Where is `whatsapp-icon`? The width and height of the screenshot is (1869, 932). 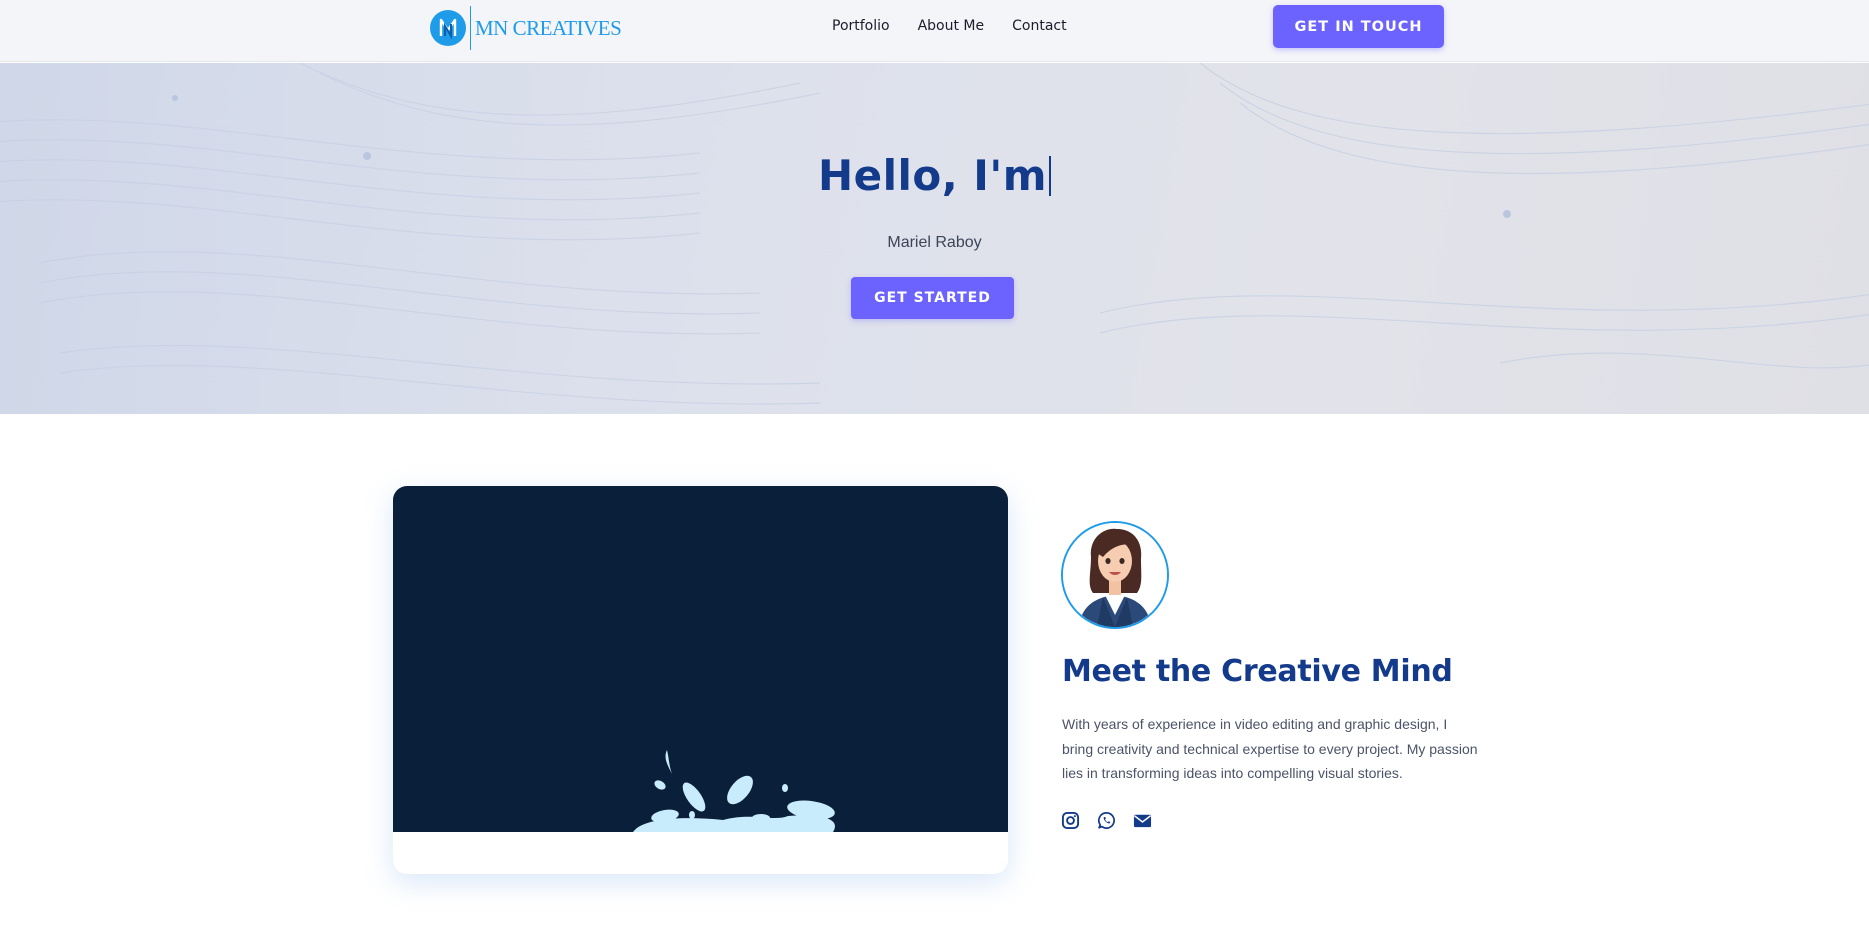
whatsapp-icon is located at coordinates (1106, 820).